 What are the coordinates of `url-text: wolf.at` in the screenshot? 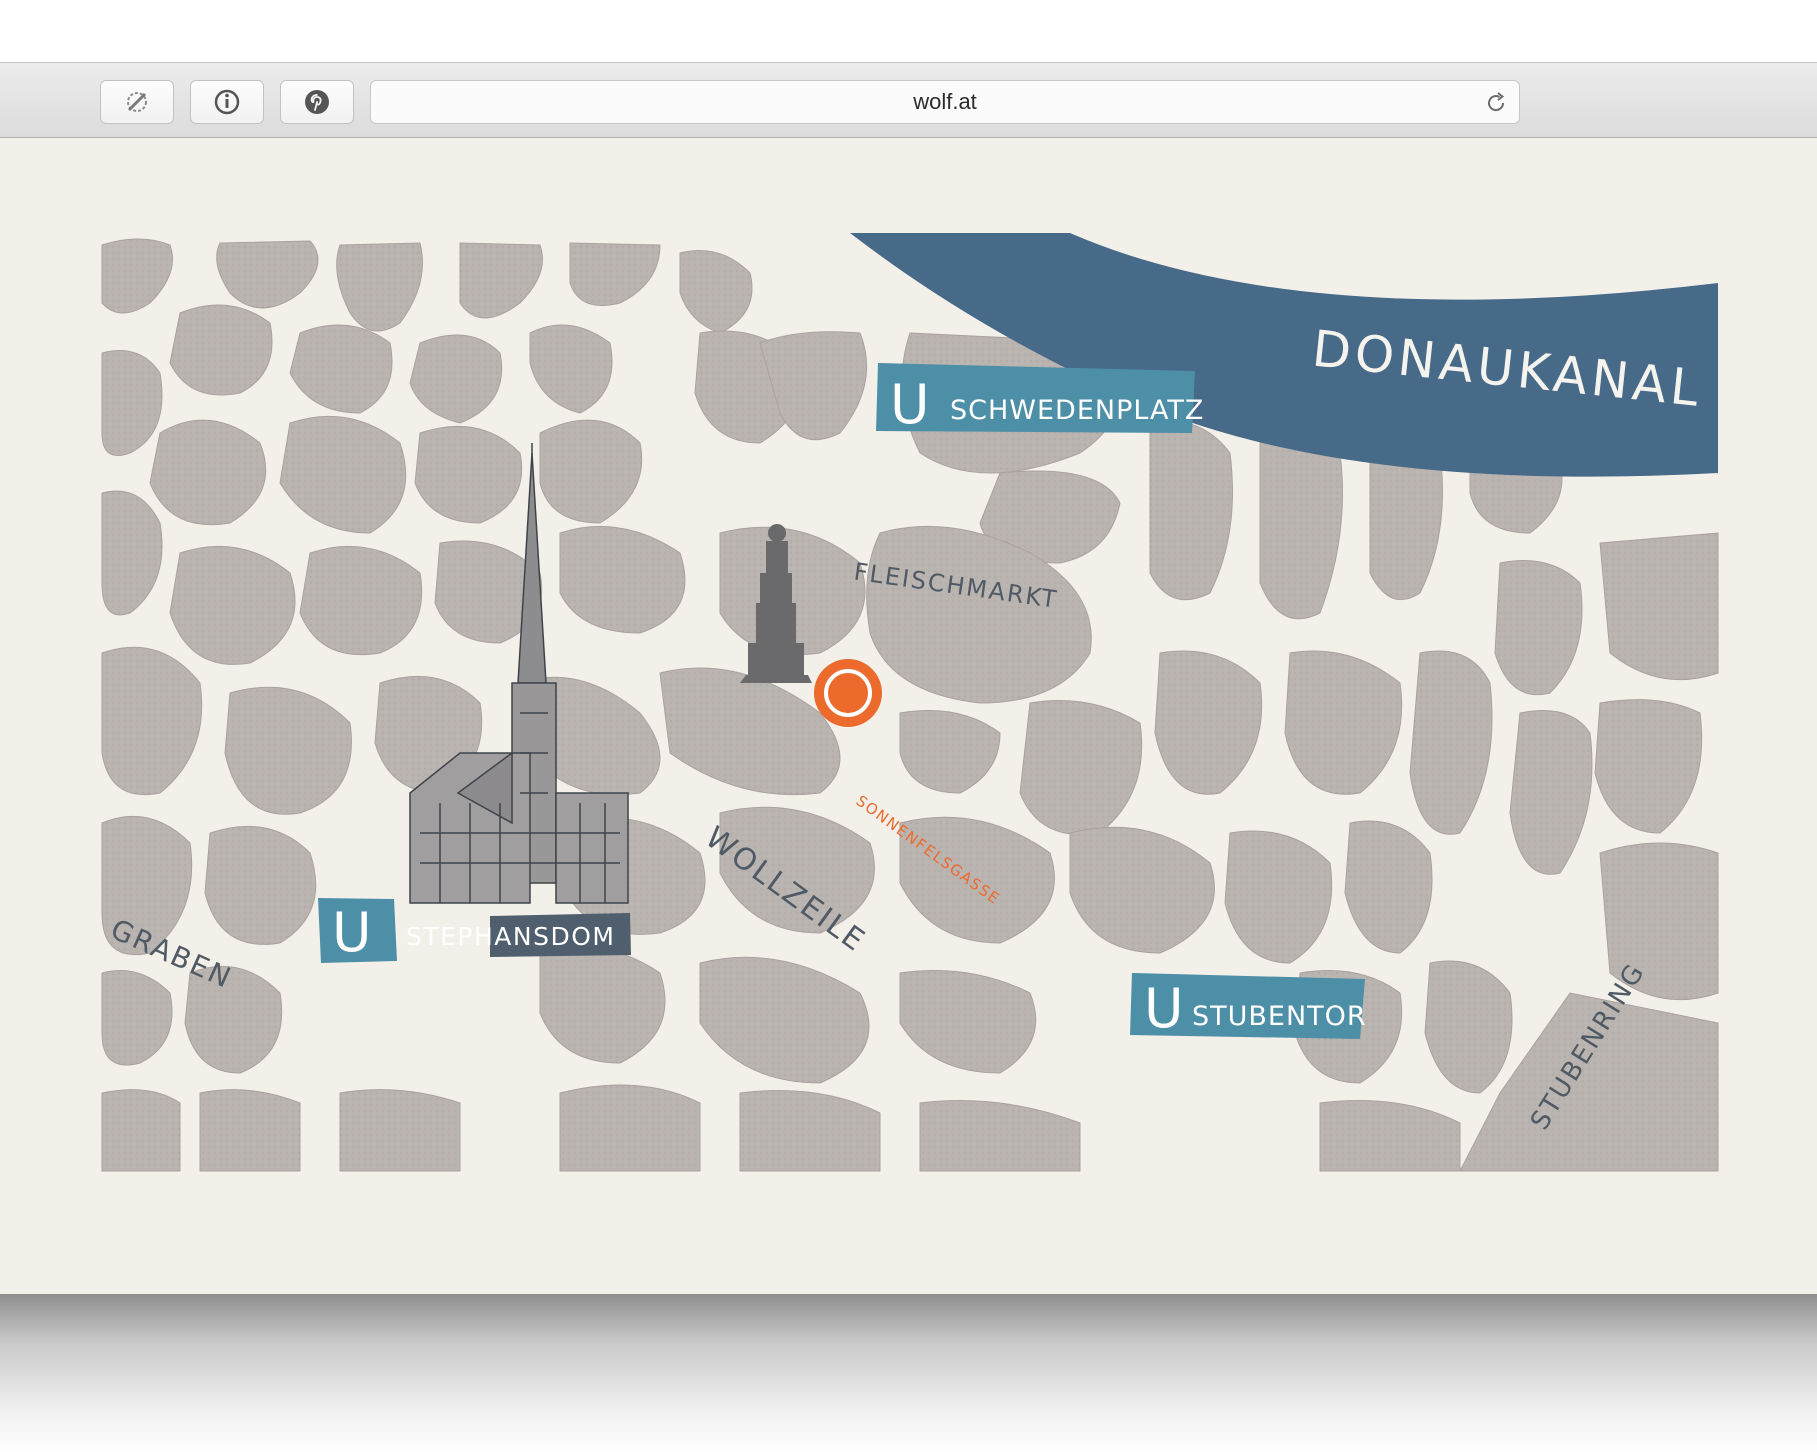 It's located at (945, 101).